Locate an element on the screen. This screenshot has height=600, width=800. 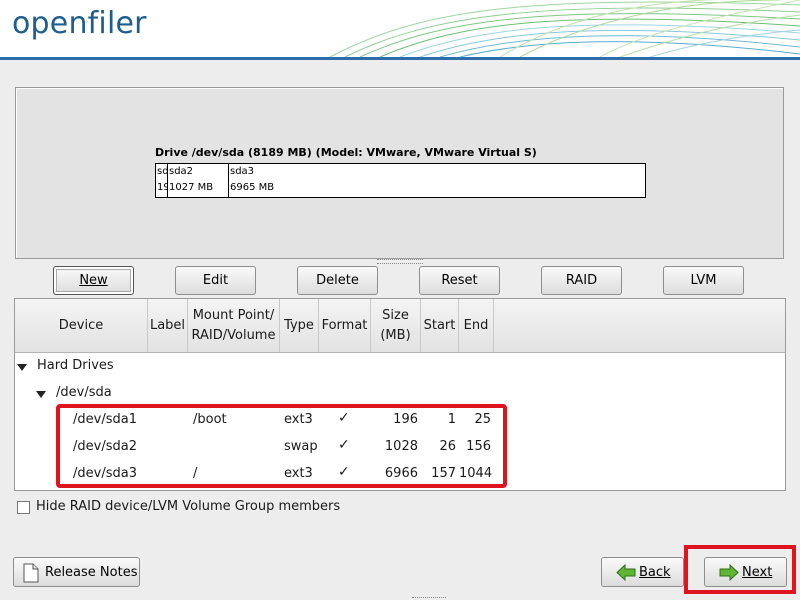
column-mount-label-1: Mount Point/ is located at coordinates (233, 315).